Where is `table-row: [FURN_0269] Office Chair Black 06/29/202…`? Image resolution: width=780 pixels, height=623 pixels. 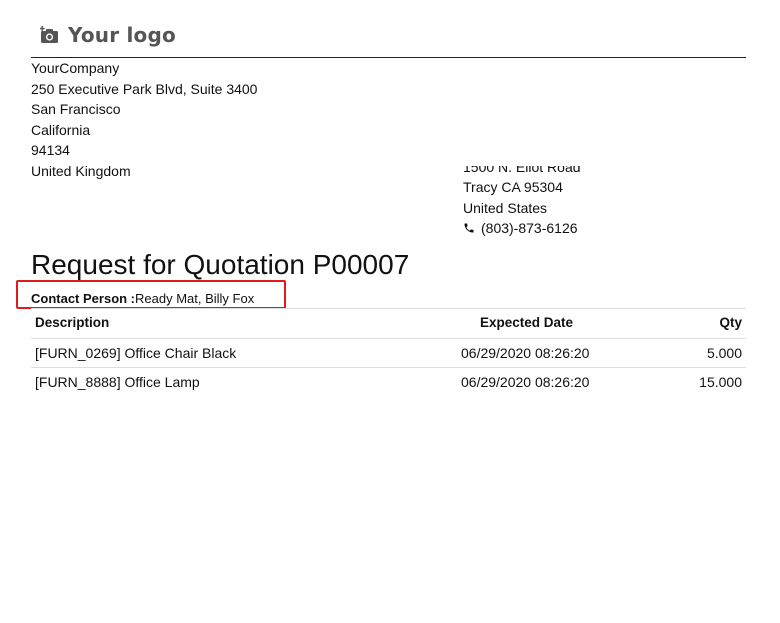 table-row: [FURN_0269] Office Chair Black 06/29/202… is located at coordinates (388, 352).